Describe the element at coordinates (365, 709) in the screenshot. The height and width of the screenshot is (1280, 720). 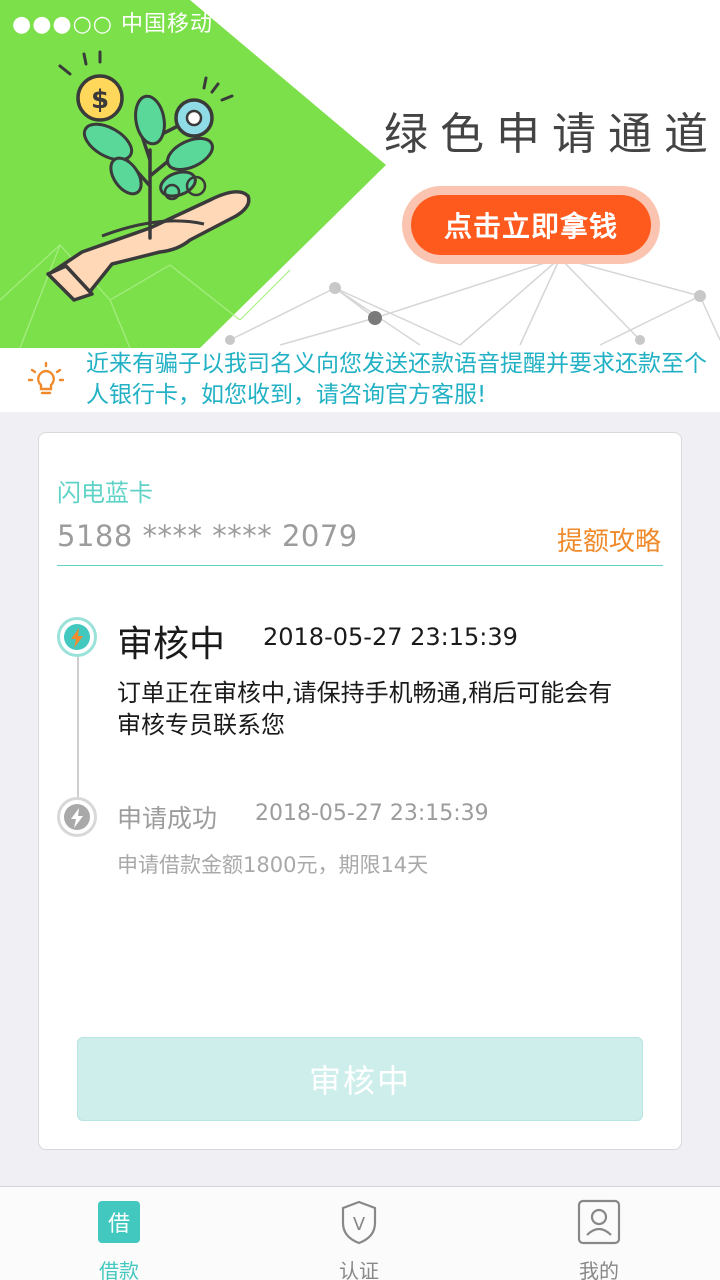
I see `step-reviewing-desc: 订单正在审核中,请保持手机畅通,稍后可能会有审核专员联系您` at that location.